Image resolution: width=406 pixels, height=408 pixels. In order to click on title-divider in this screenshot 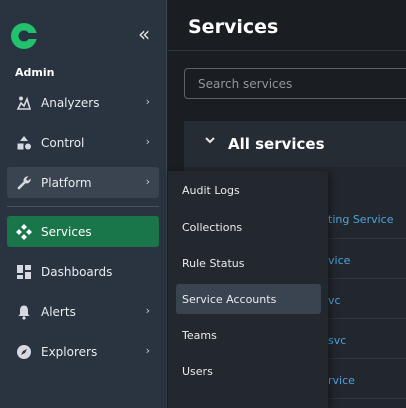, I will do `click(287, 50)`.